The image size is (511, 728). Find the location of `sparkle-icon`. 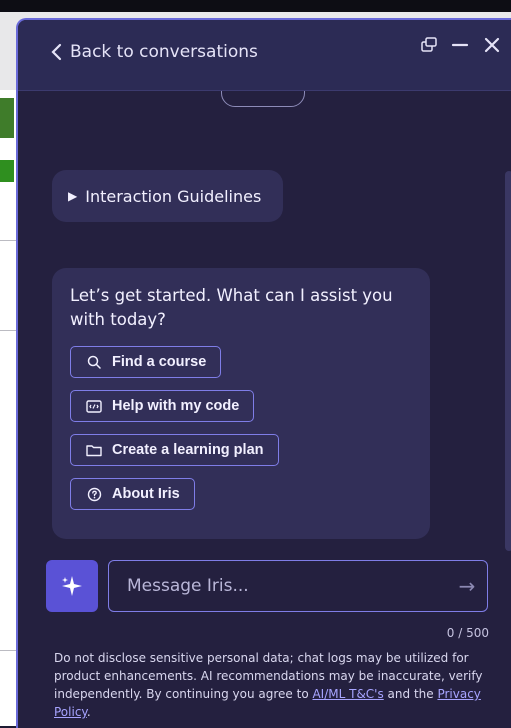

sparkle-icon is located at coordinates (72, 586).